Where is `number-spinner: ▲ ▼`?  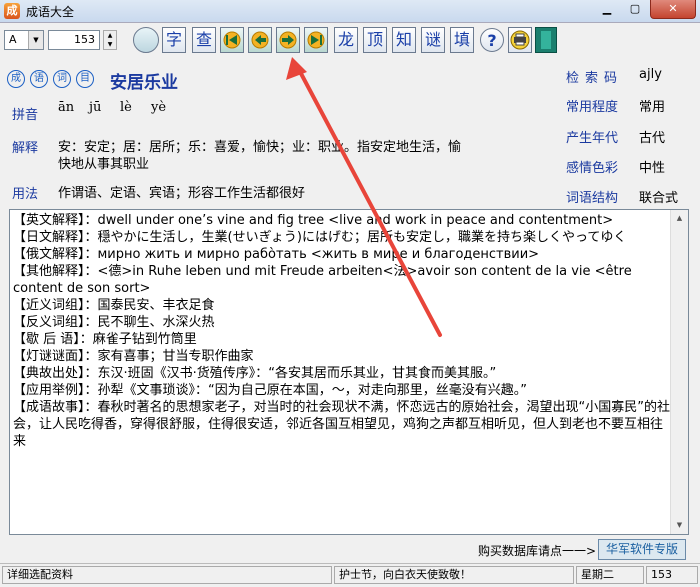
number-spinner: ▲ ▼ is located at coordinates (110, 40).